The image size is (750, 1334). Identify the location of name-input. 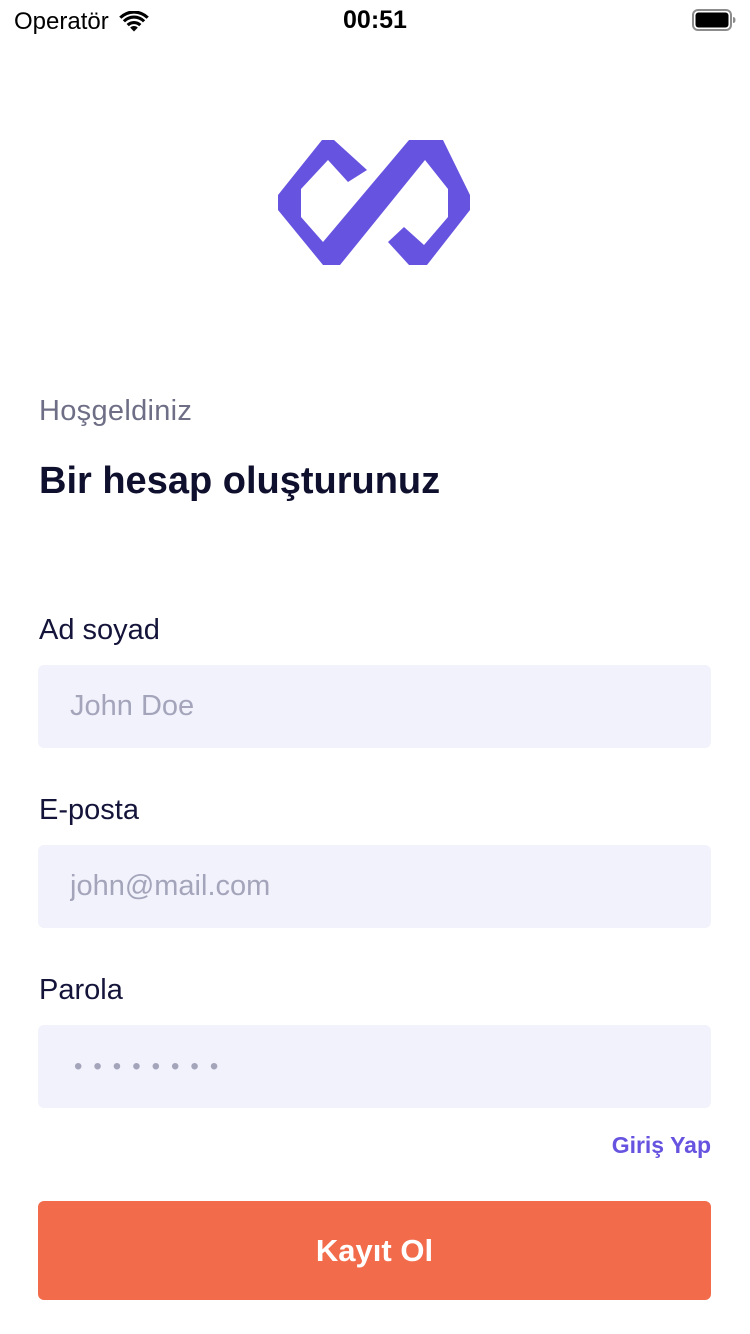
(389, 706).